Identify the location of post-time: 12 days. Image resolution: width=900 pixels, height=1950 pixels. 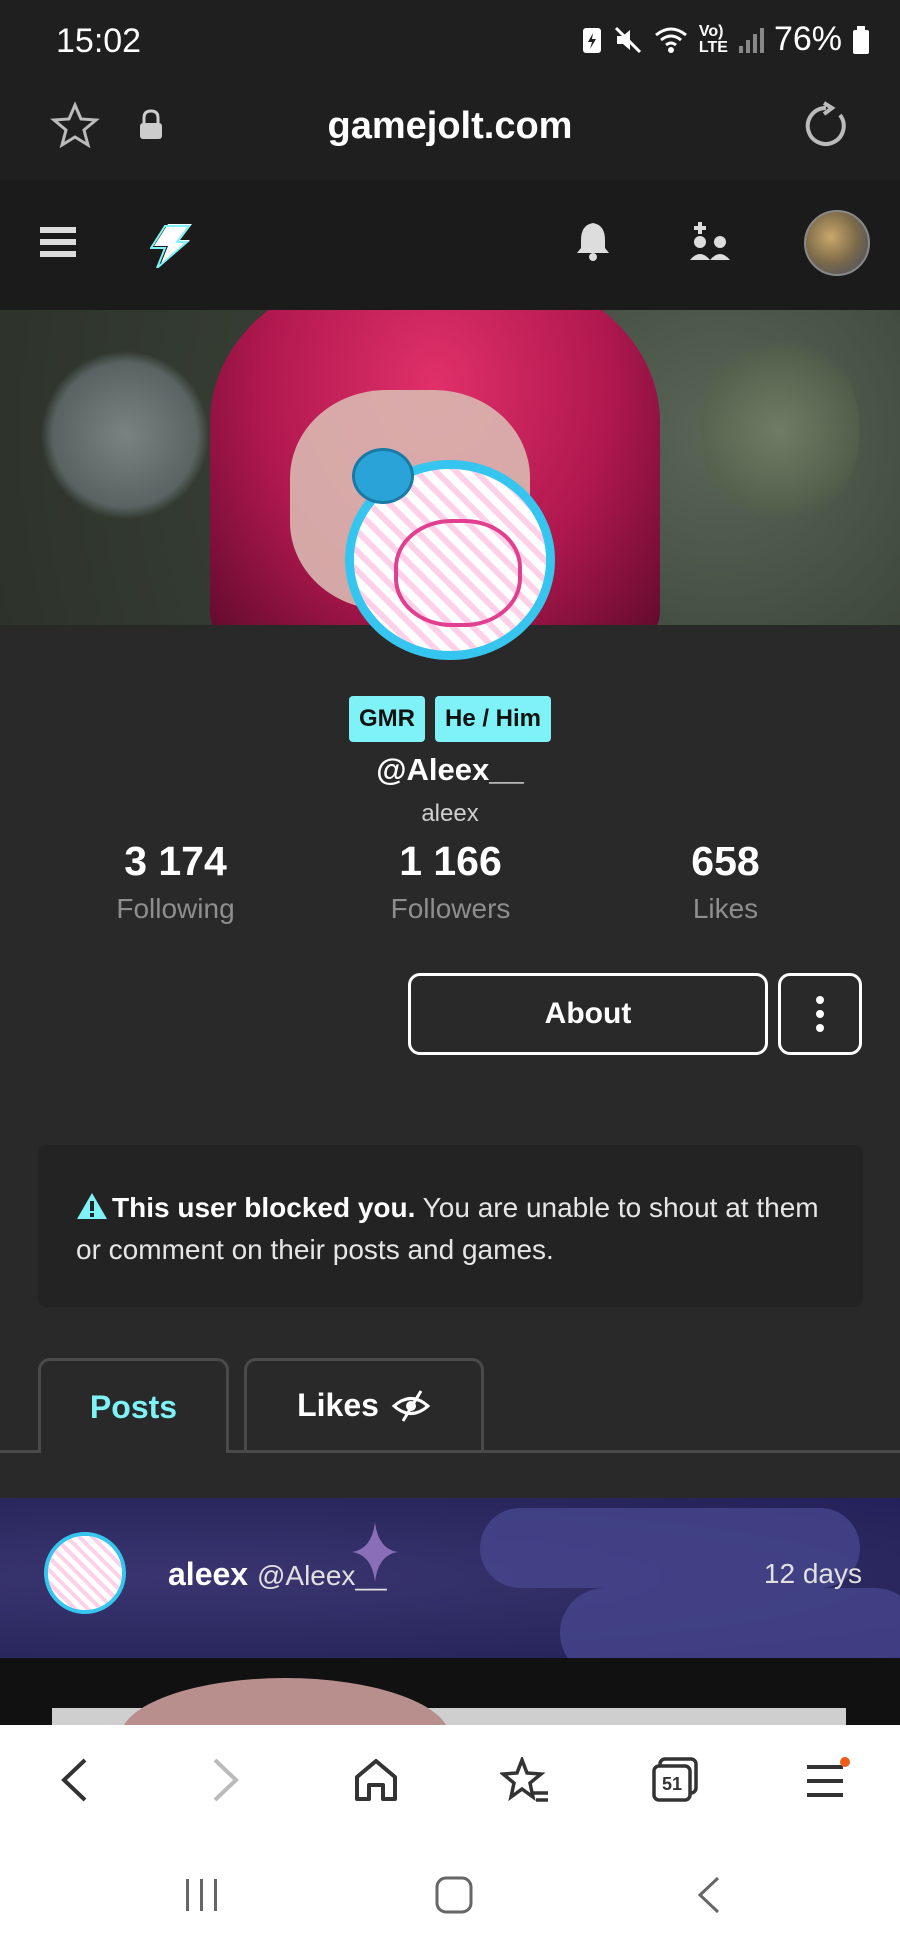
(812, 1573).